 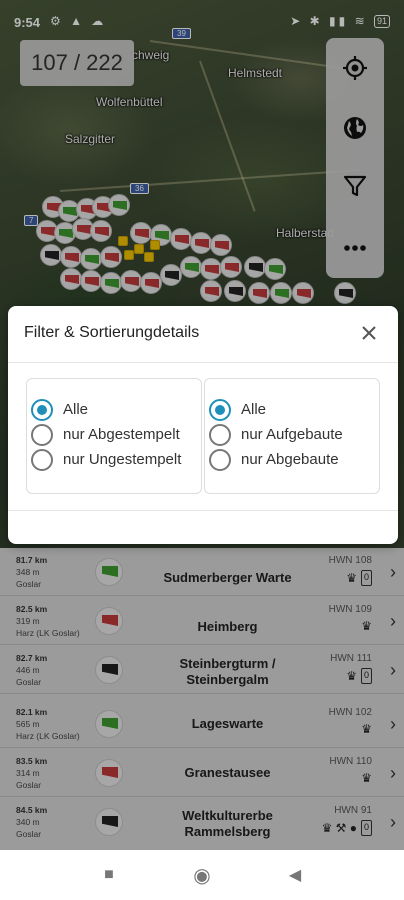 I want to click on stamp-filter-group: Alle nur Abgestempelt nur Ungestempelt, so click(x=114, y=436).